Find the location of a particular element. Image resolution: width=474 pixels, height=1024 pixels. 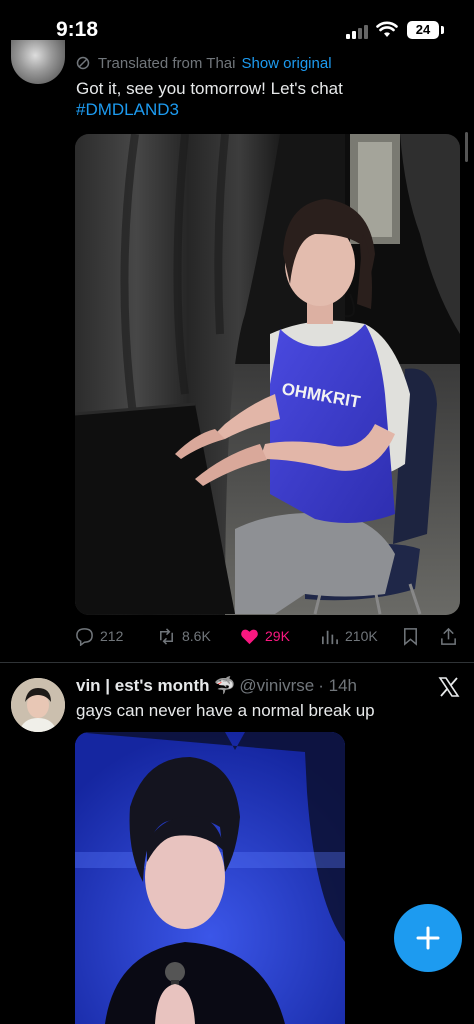

views-button: 210K is located at coordinates (349, 636).